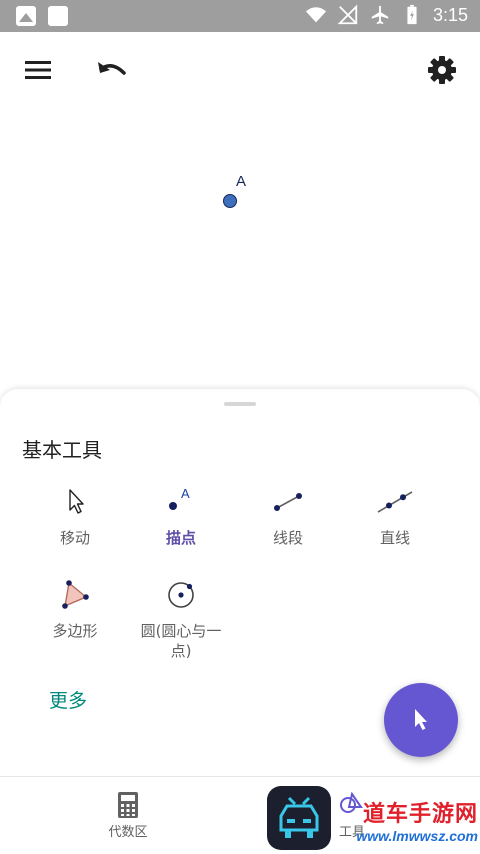 This screenshot has height=854, width=480. I want to click on notification-icon, so click(58, 16).